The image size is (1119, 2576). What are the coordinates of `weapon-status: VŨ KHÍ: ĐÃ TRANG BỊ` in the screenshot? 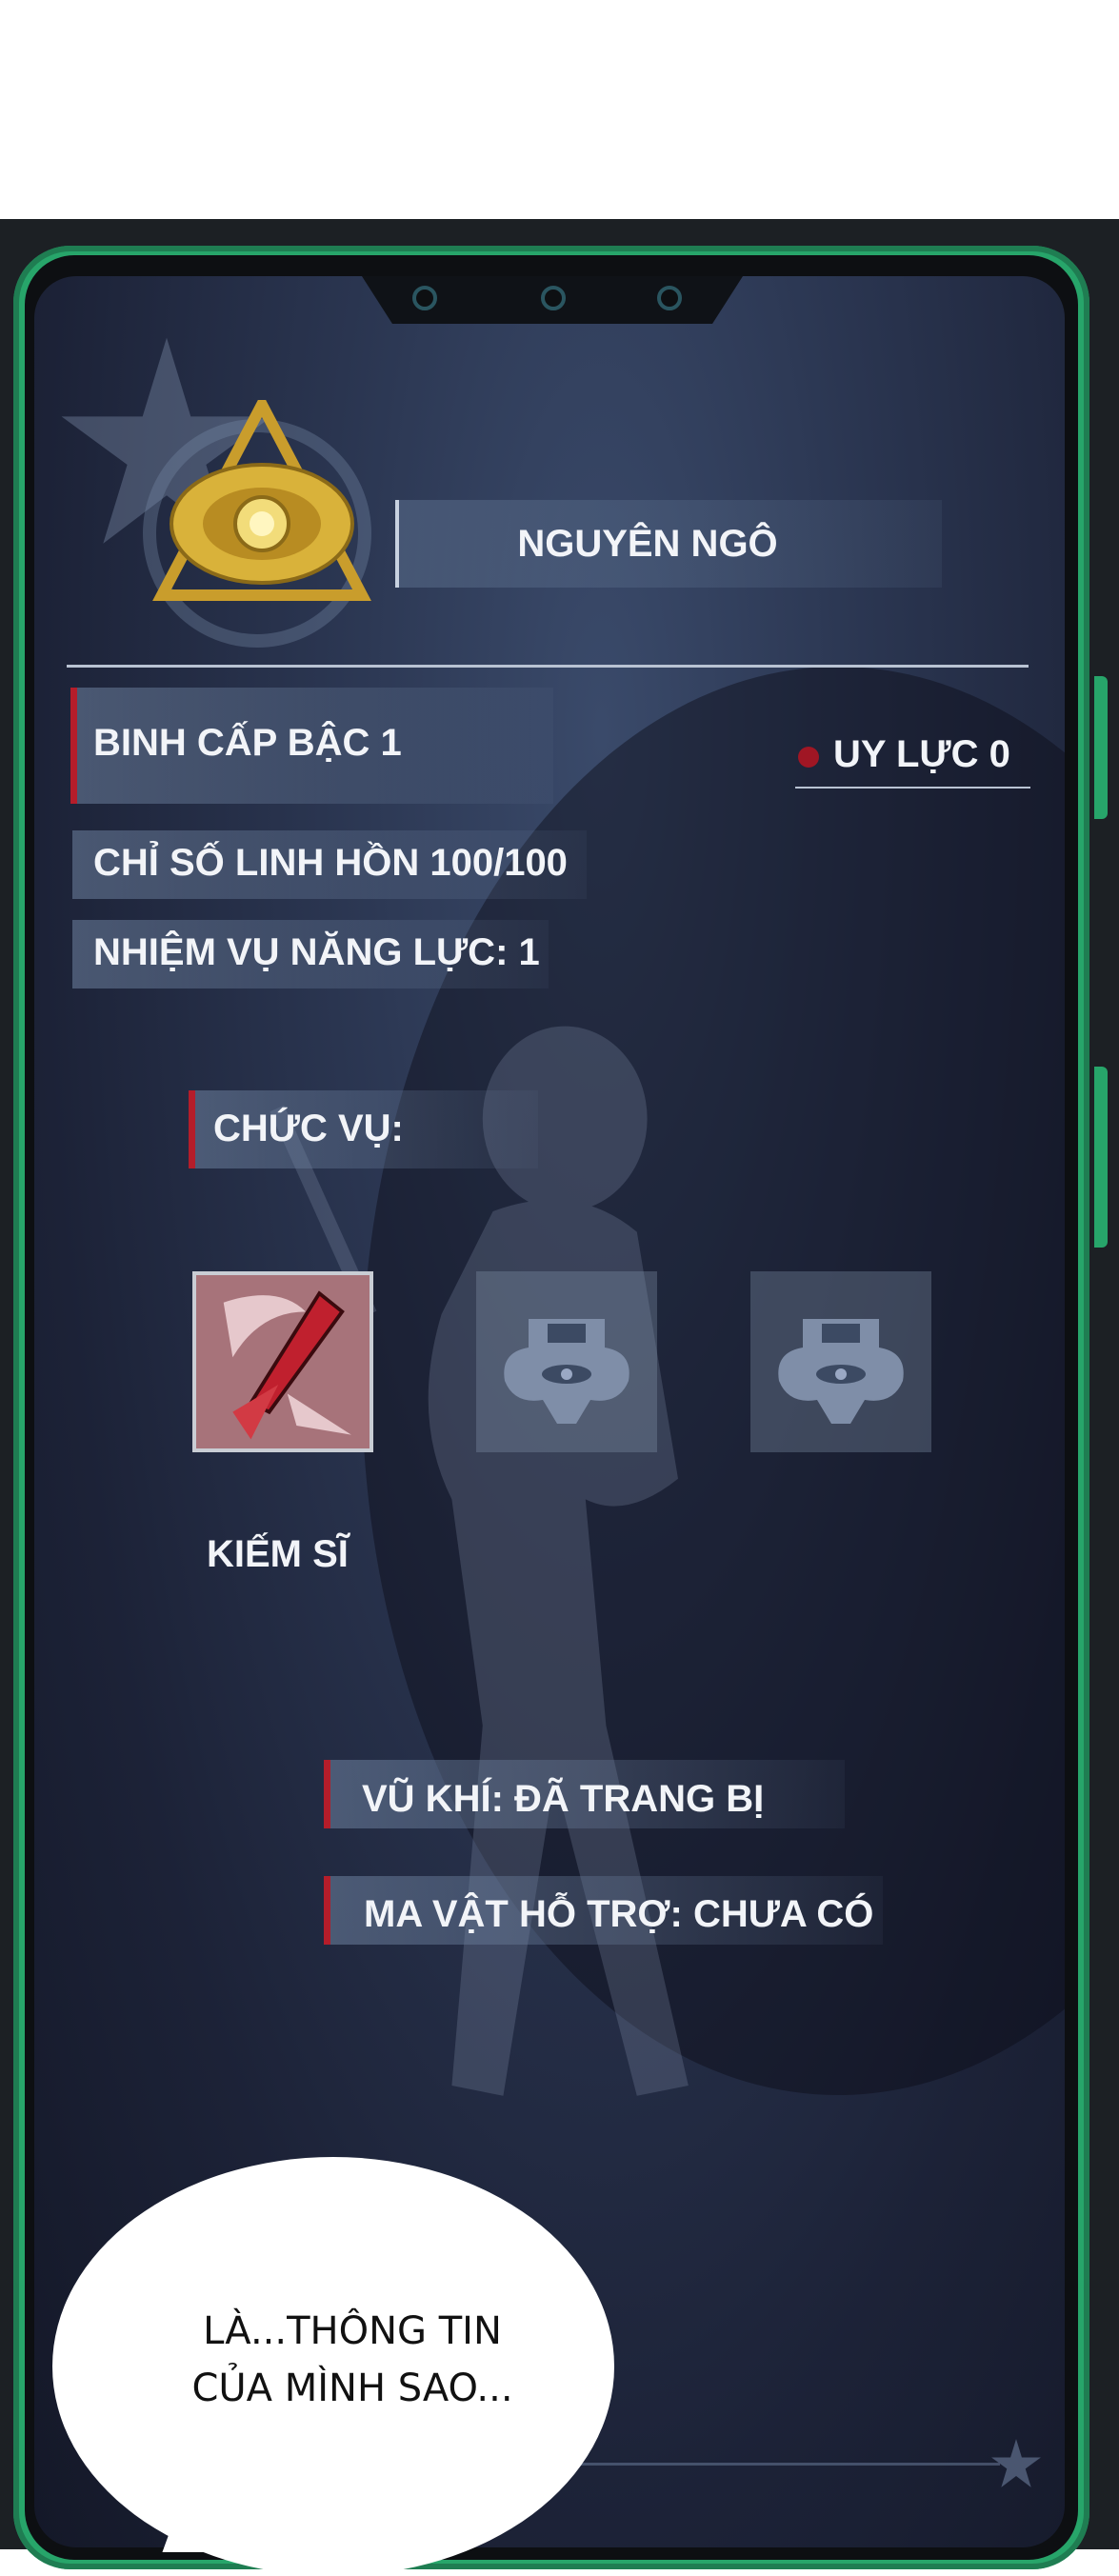 It's located at (564, 1799).